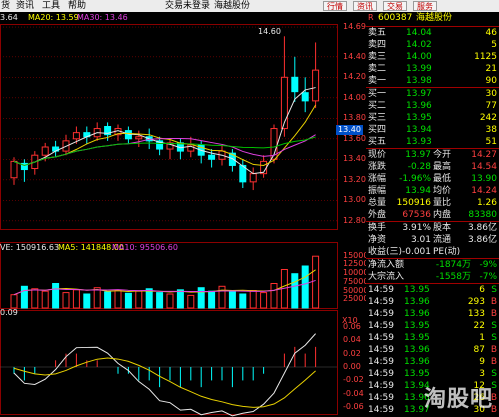  Describe the element at coordinates (417, 362) in the screenshot. I see `tick-price: 13.96` at that location.